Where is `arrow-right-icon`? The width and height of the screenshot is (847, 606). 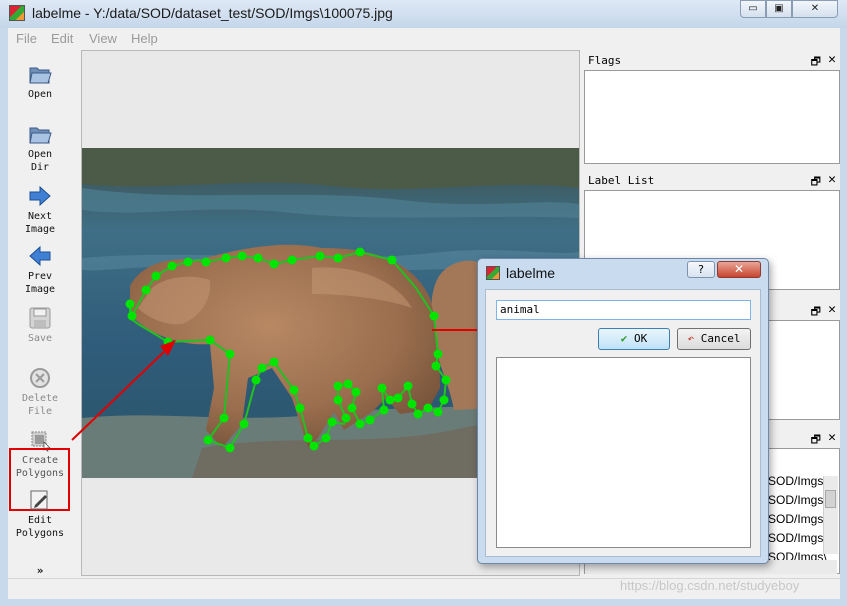 arrow-right-icon is located at coordinates (40, 196).